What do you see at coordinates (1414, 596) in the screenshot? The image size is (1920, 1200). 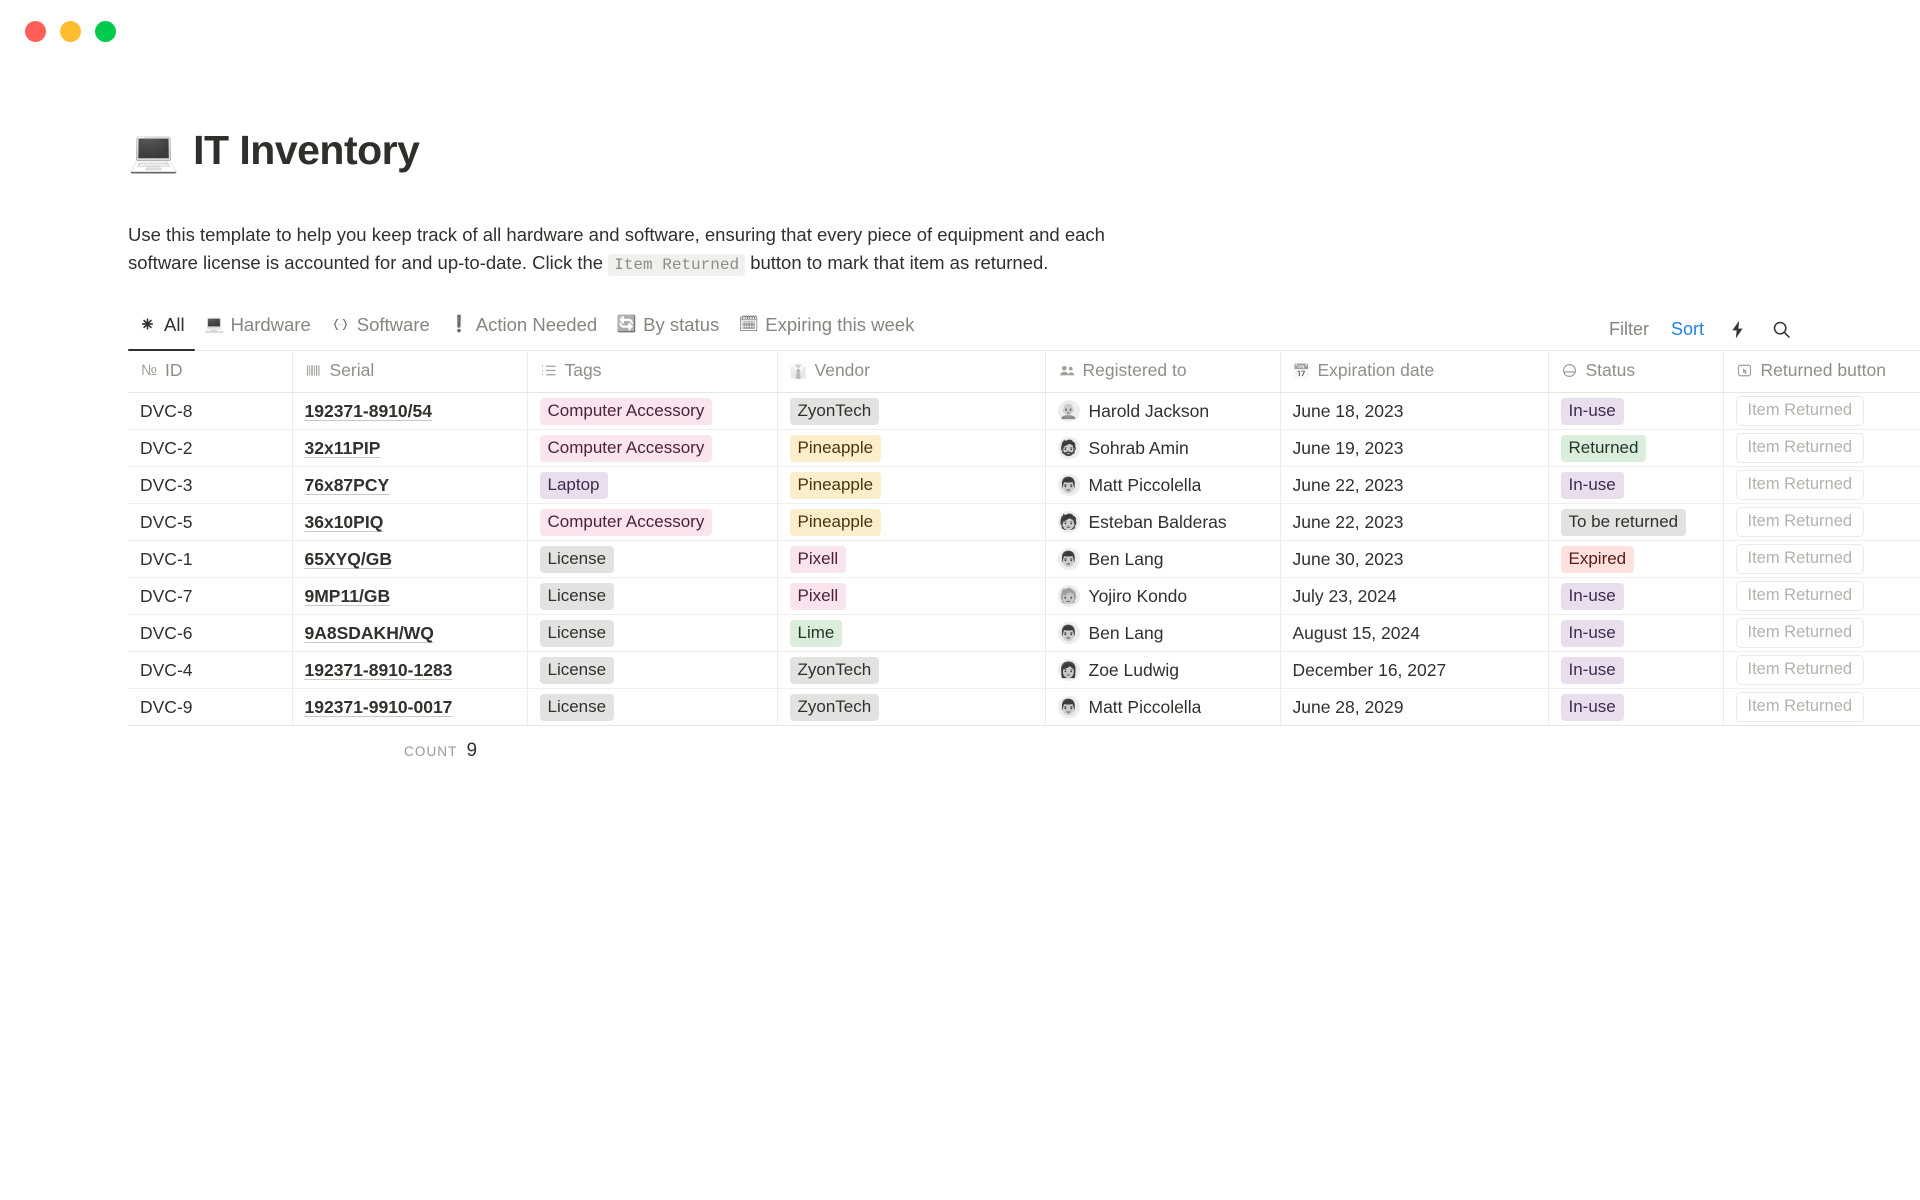 I see `cell-expiration-date: July 23, 2024` at bounding box center [1414, 596].